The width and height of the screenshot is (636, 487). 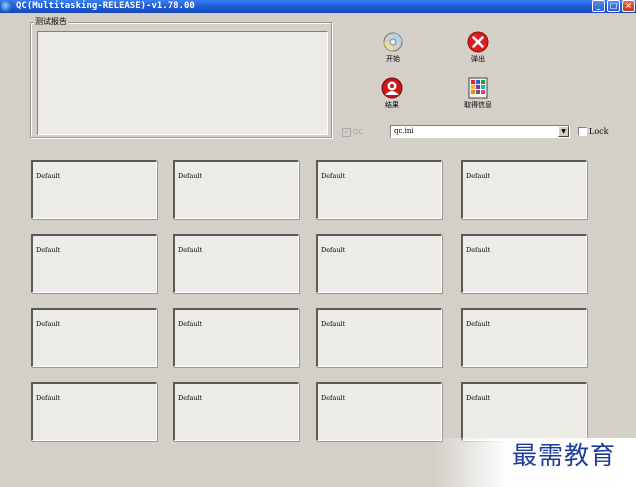 What do you see at coordinates (51, 22) in the screenshot?
I see `report-groupbox-label: 测试报告` at bounding box center [51, 22].